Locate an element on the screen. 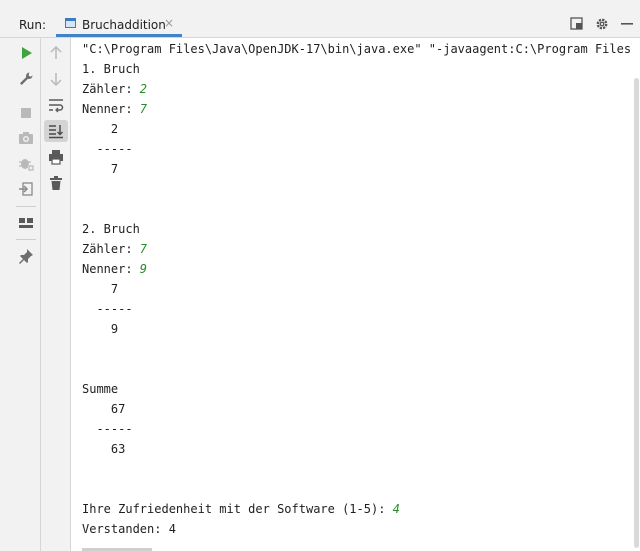 The width and height of the screenshot is (640, 551). tab-bruchaddition: Bruchaddition × is located at coordinates (119, 23).